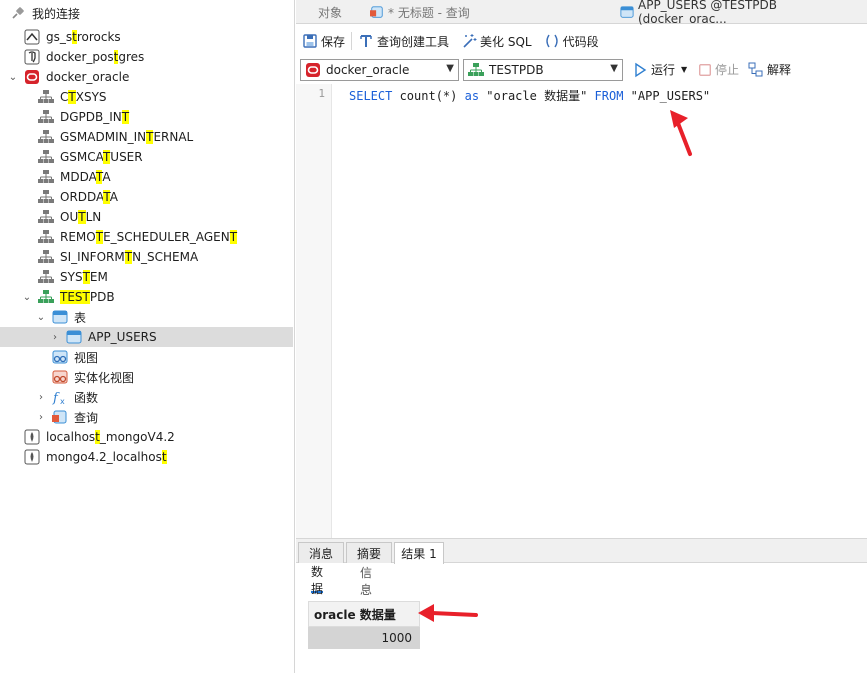 Image resolution: width=867 pixels, height=673 pixels. I want to click on tab-result-1: 结果 1, so click(419, 553).